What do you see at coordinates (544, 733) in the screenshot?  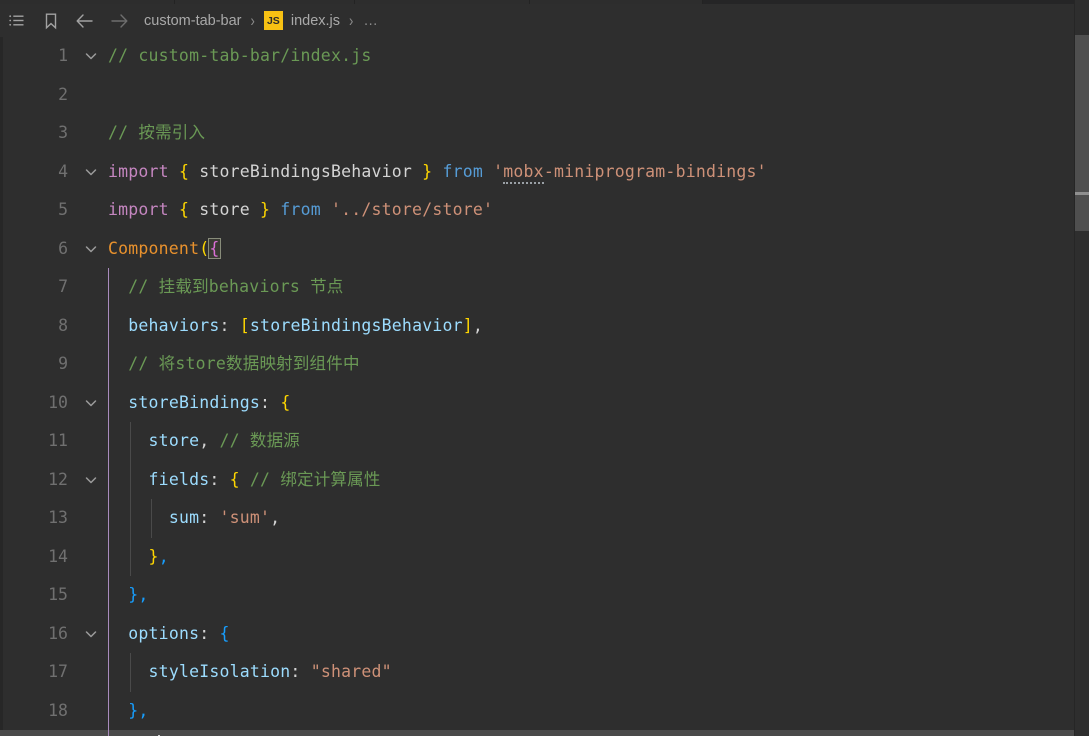 I see `code-line: 19 /**` at bounding box center [544, 733].